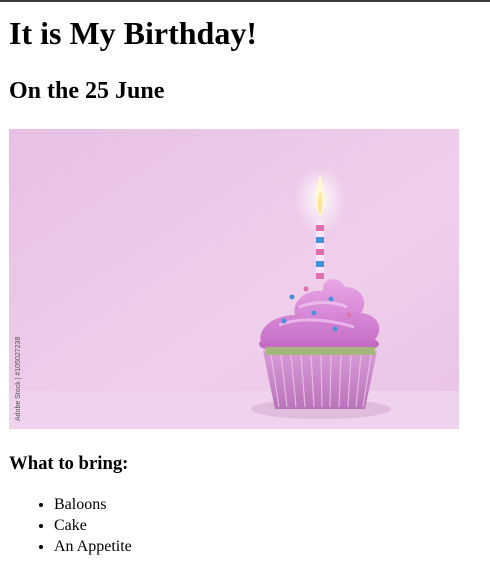 The width and height of the screenshot is (490, 576). Describe the element at coordinates (272, 546) in the screenshot. I see `list-item: An Appetite` at that location.